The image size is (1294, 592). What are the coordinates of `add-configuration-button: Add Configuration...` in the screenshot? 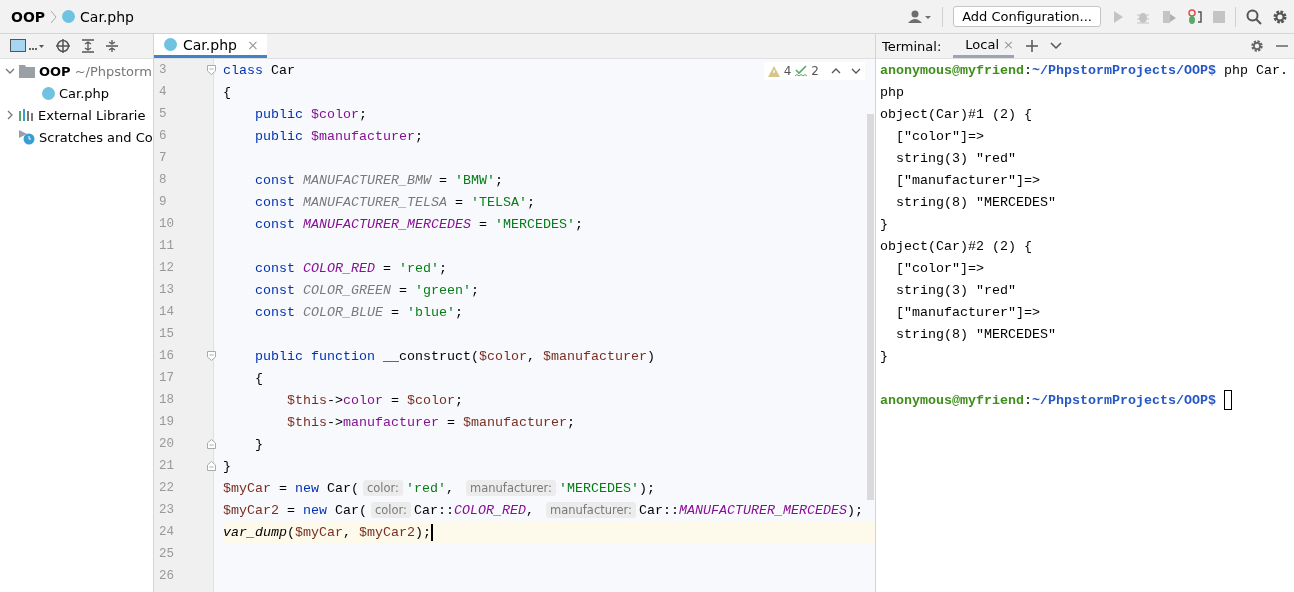 It's located at (1027, 16).